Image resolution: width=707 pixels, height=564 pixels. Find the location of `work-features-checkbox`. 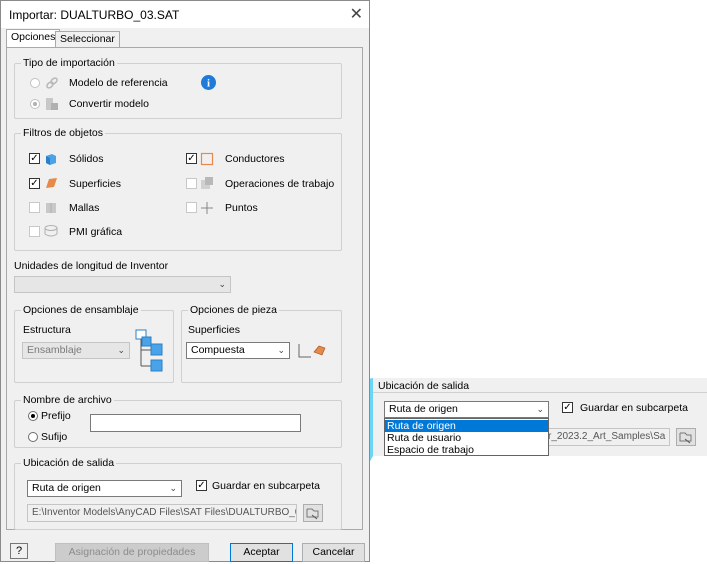

work-features-checkbox is located at coordinates (191, 183).